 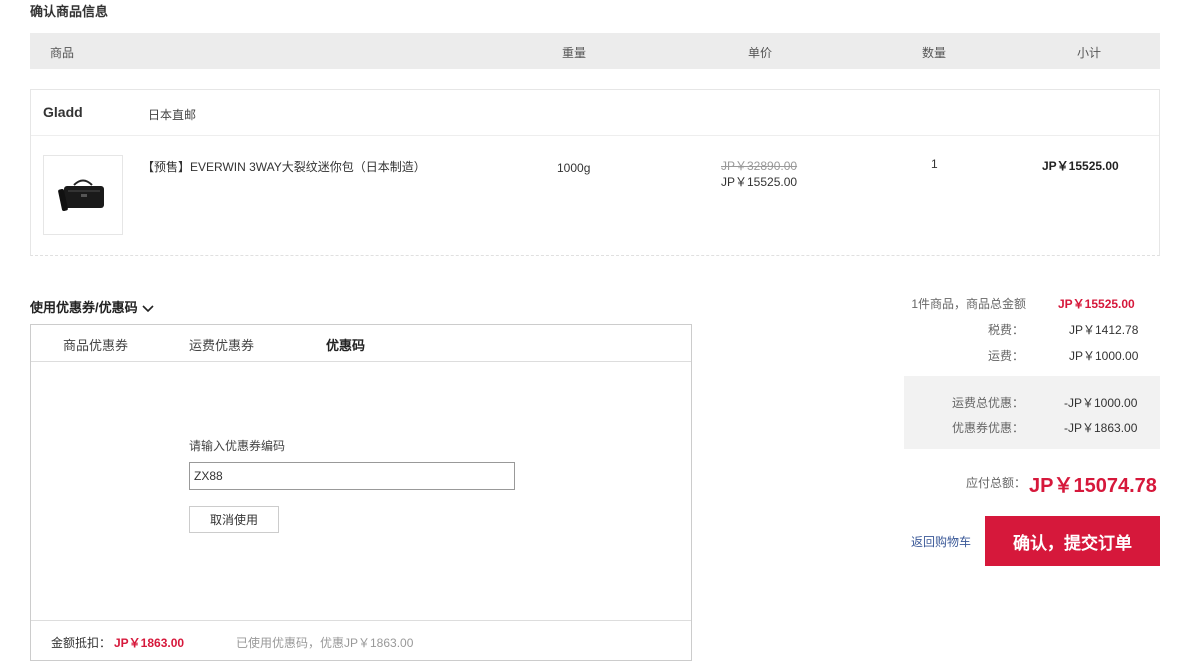 I want to click on black-bag-image, so click(x=81, y=195).